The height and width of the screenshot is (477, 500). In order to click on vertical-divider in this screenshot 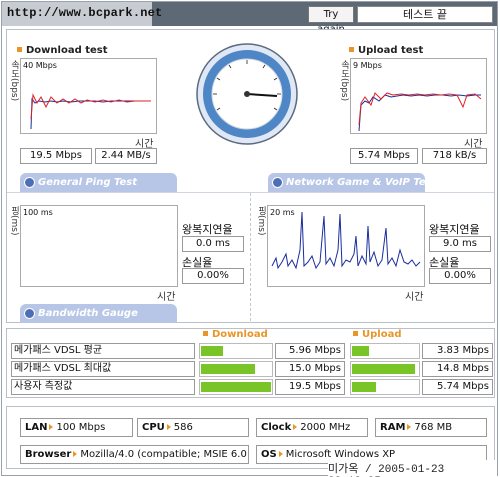, I will do `click(250, 257)`.